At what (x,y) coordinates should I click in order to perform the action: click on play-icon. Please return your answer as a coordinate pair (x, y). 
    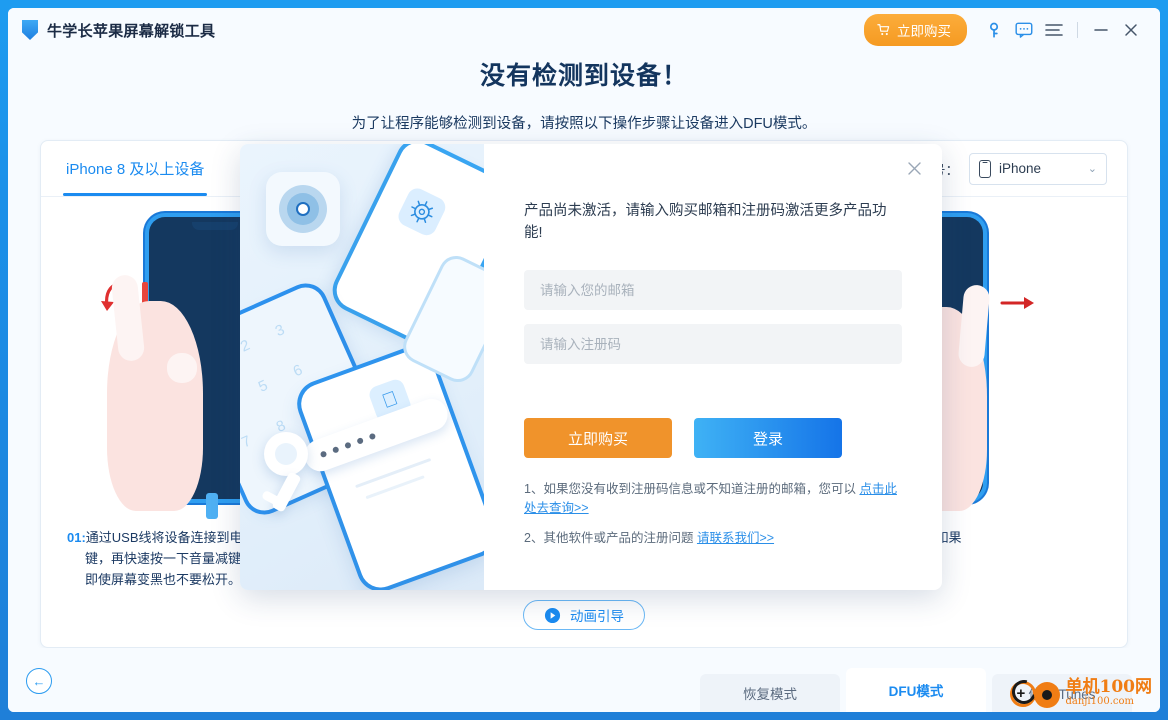
    Looking at the image, I should click on (552, 615).